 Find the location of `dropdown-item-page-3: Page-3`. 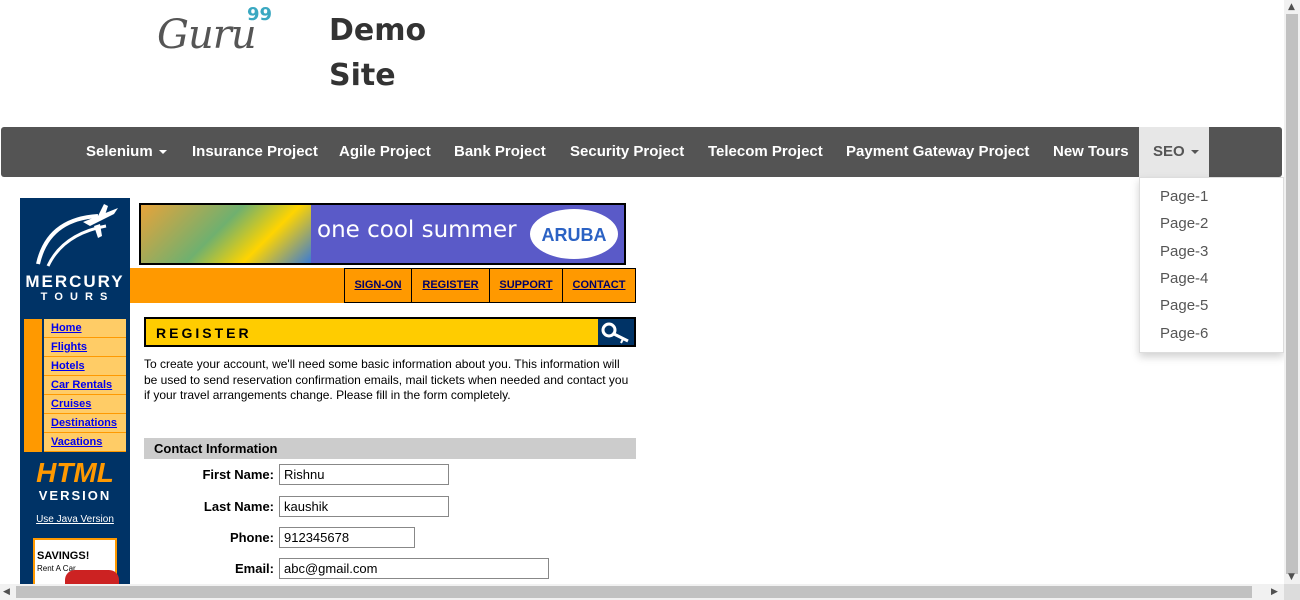

dropdown-item-page-3: Page-3 is located at coordinates (1184, 251).